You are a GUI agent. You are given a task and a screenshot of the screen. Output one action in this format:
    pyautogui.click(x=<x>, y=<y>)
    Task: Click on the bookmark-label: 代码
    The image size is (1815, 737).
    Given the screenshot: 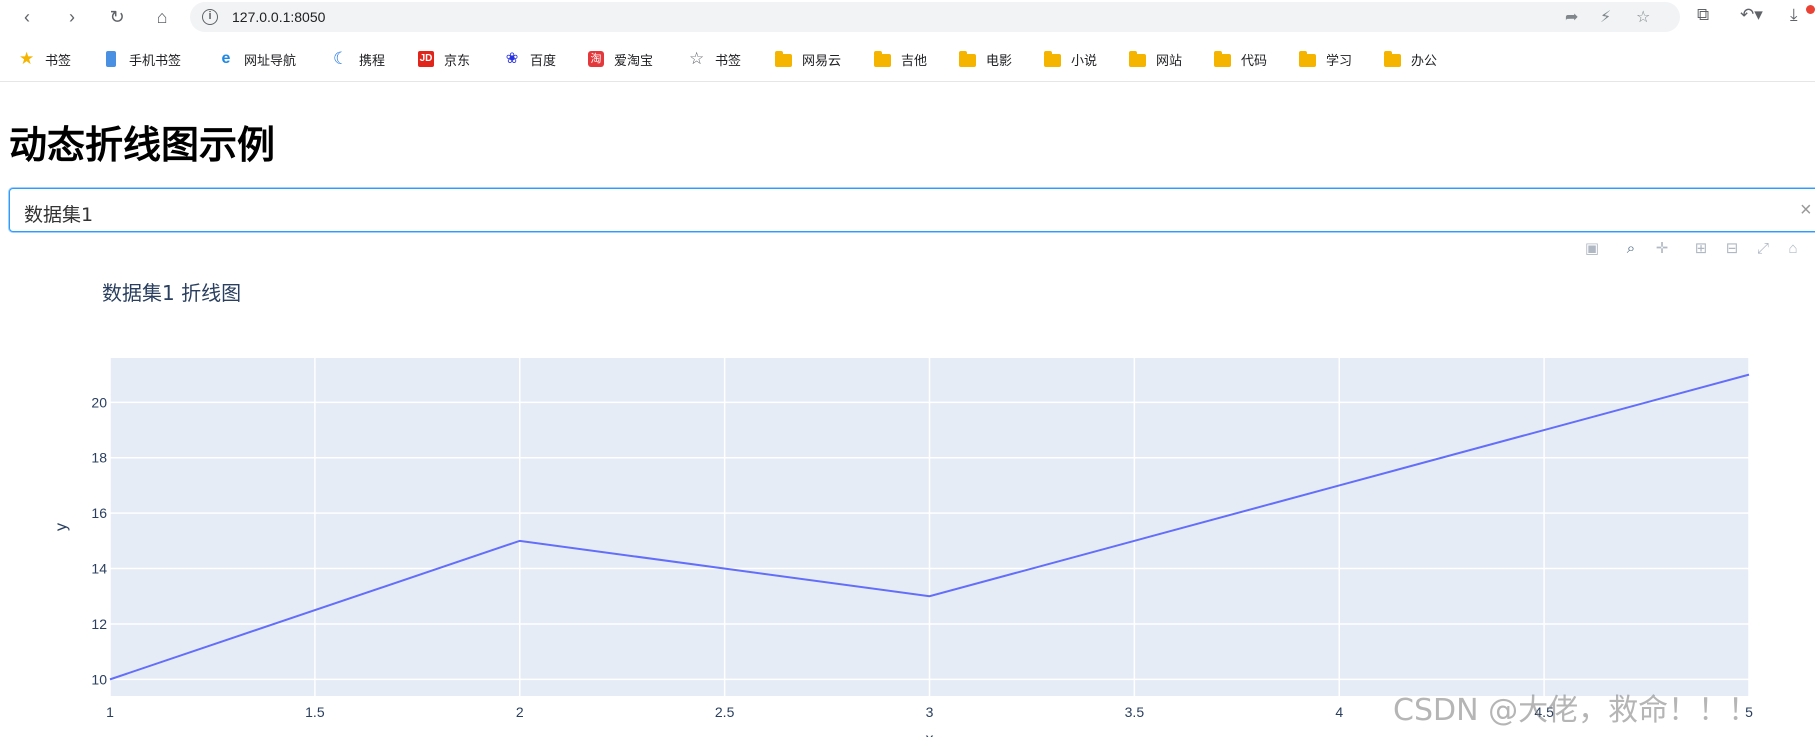 What is the action you would take?
    pyautogui.click(x=1254, y=60)
    